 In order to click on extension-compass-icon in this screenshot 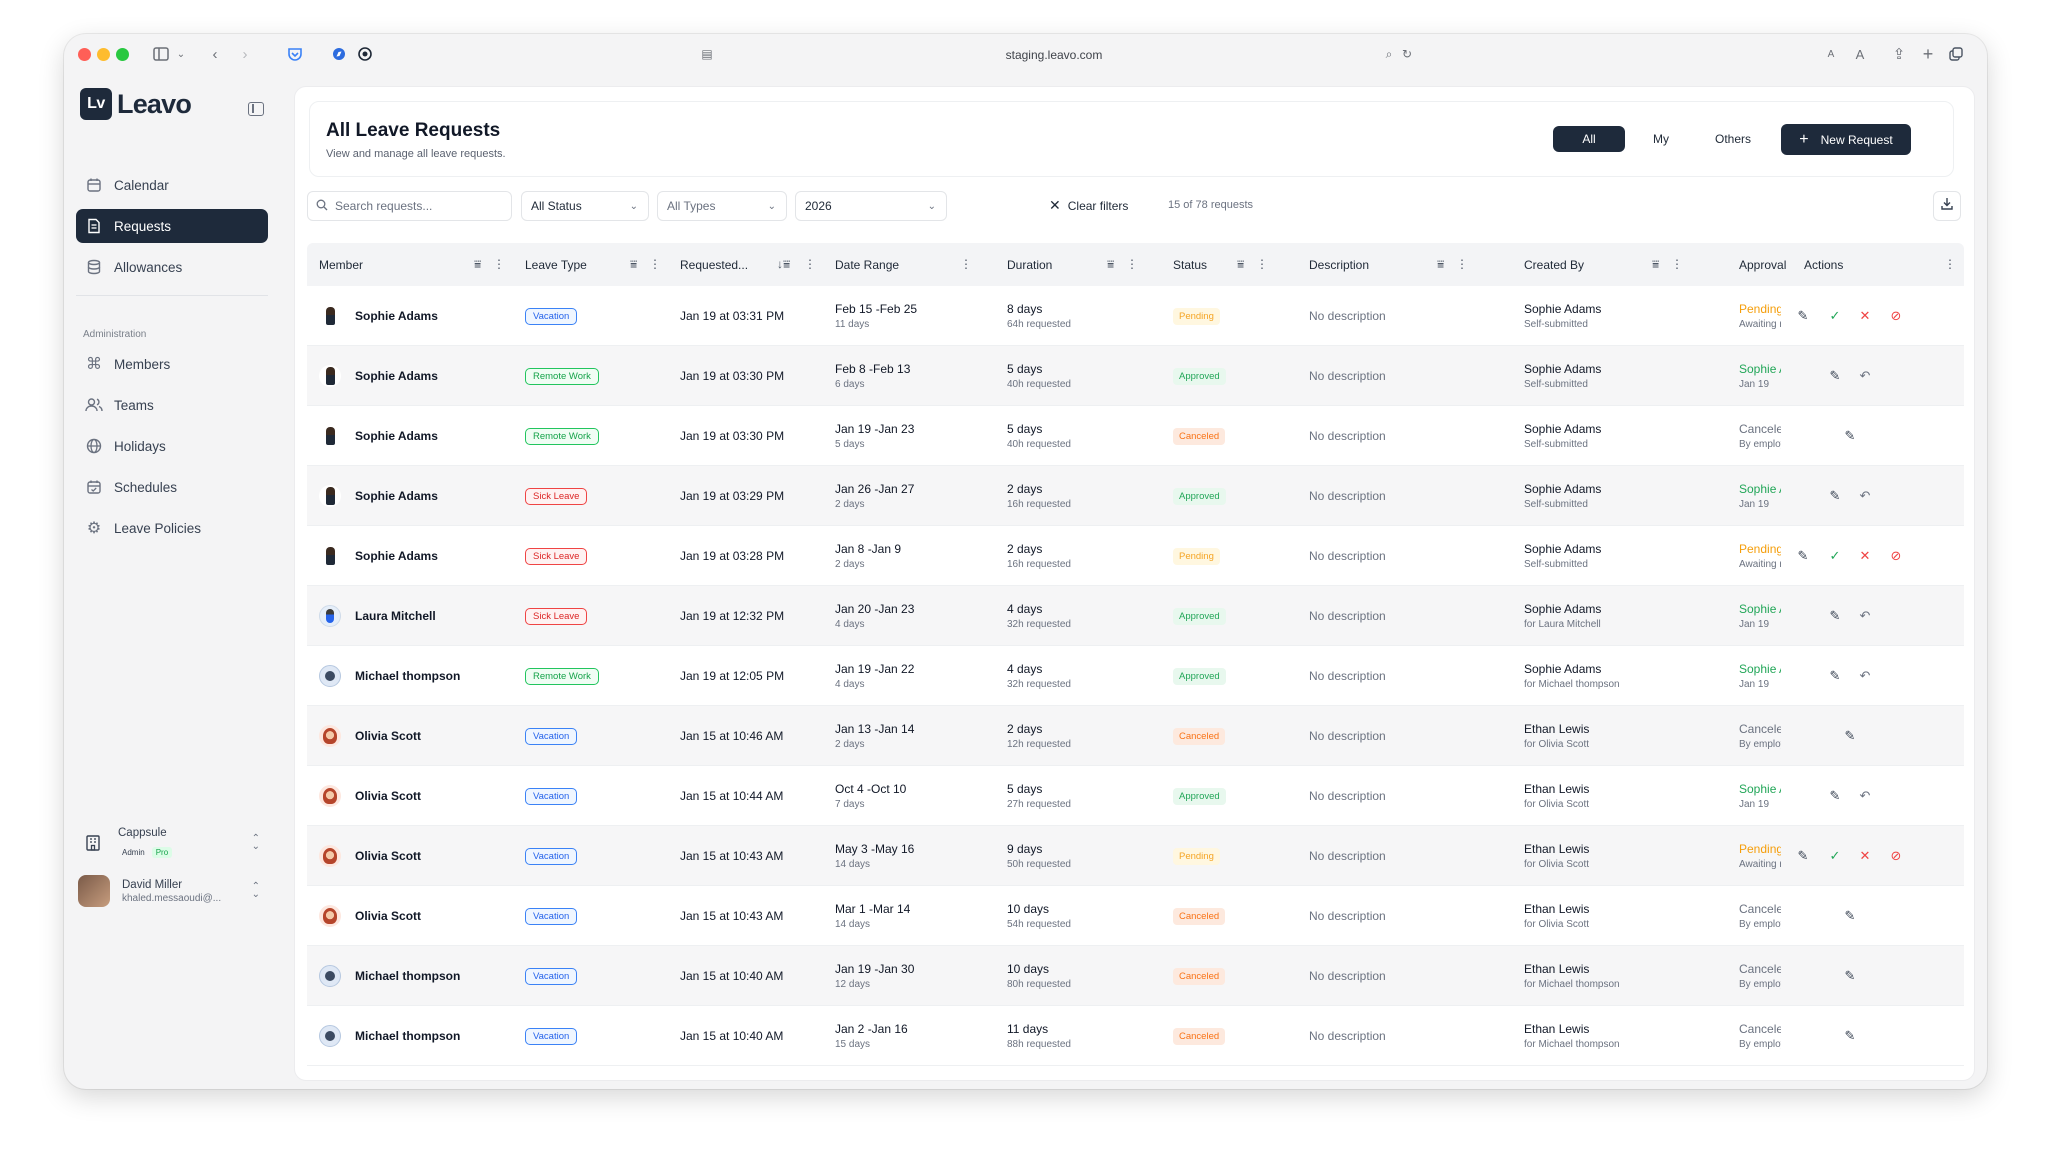, I will do `click(339, 54)`.